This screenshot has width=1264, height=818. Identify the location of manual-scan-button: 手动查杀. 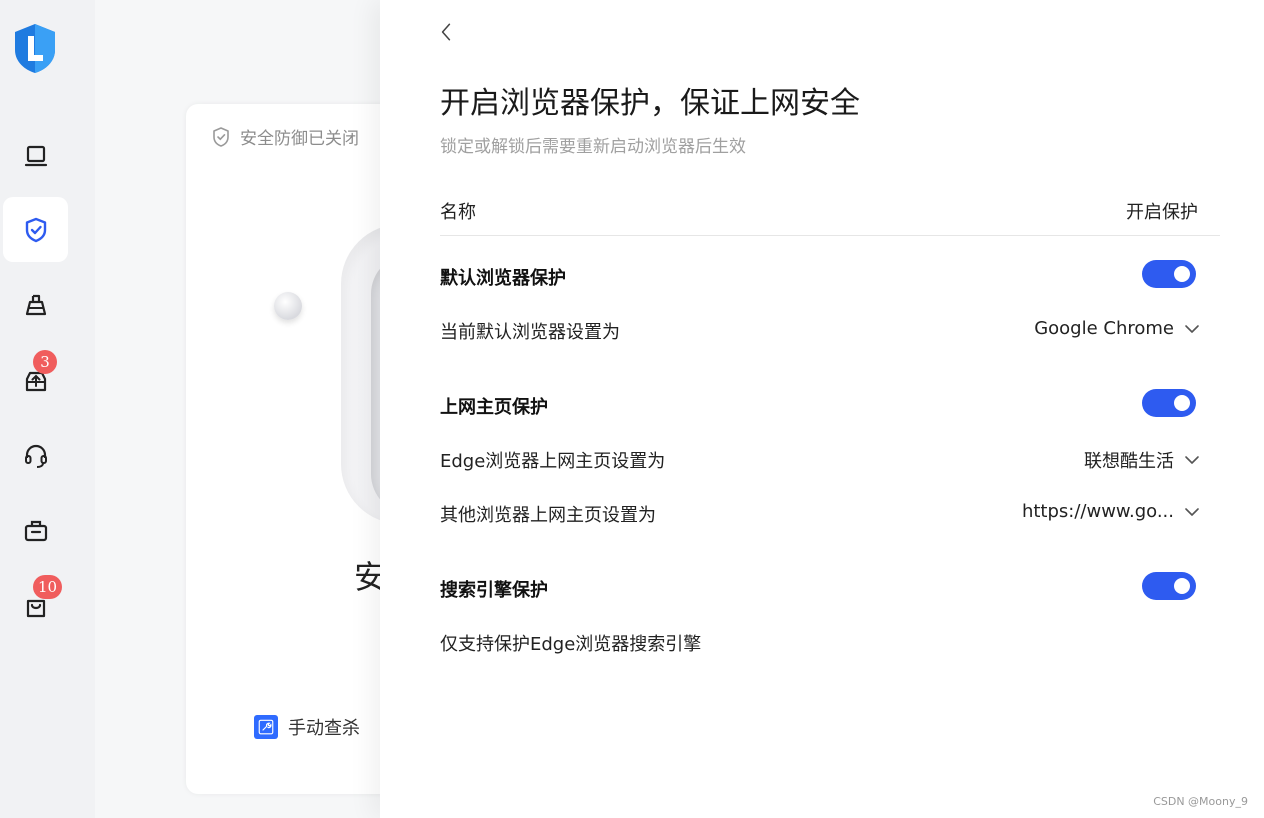
(307, 727).